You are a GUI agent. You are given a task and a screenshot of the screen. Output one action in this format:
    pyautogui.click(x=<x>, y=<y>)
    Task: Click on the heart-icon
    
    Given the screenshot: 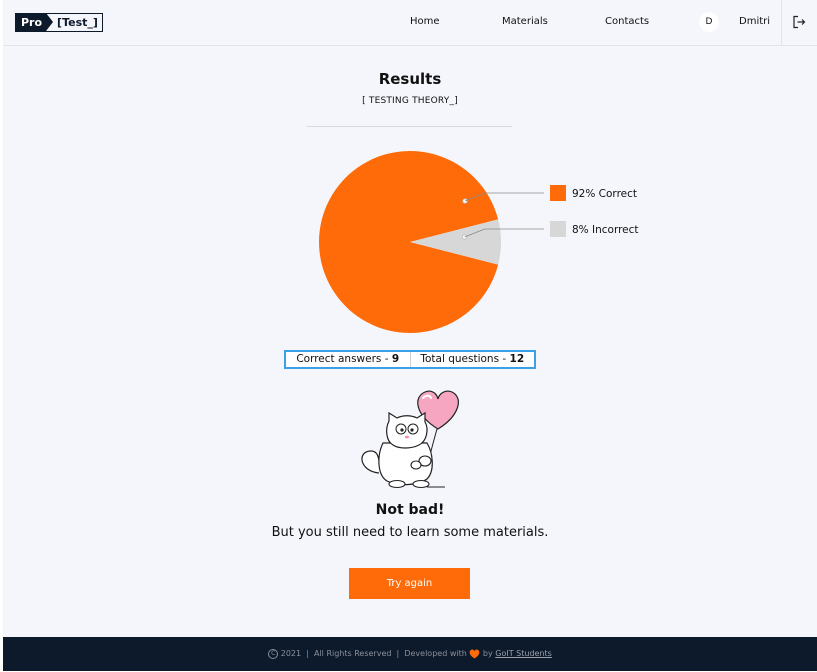 What is the action you would take?
    pyautogui.click(x=474, y=654)
    